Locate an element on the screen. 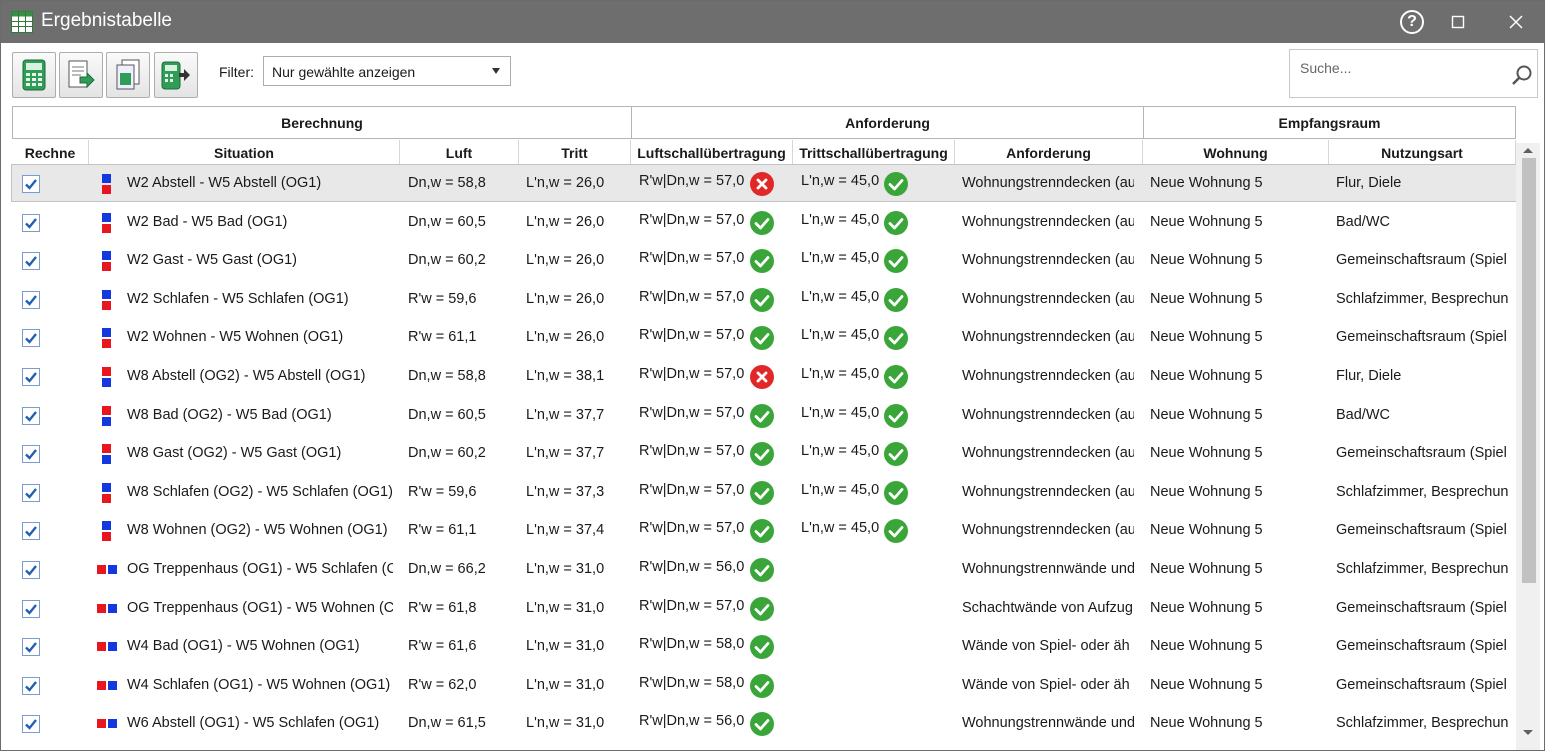 The height and width of the screenshot is (751, 1545). col-tritt: Tritt is located at coordinates (575, 153).